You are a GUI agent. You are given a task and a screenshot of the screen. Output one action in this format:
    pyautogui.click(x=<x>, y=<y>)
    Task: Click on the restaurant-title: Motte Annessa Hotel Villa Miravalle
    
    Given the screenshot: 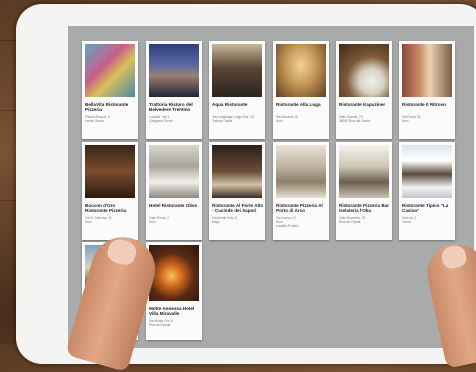 What is the action you would take?
    pyautogui.click(x=172, y=311)
    